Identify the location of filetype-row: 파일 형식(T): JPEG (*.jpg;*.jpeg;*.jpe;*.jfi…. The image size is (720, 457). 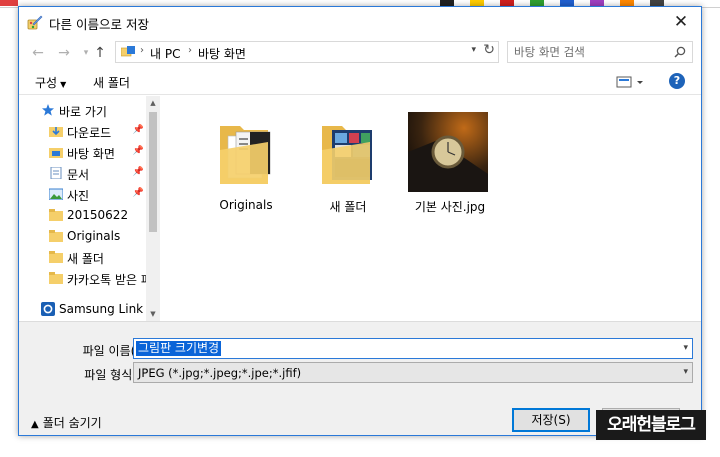
(360, 373).